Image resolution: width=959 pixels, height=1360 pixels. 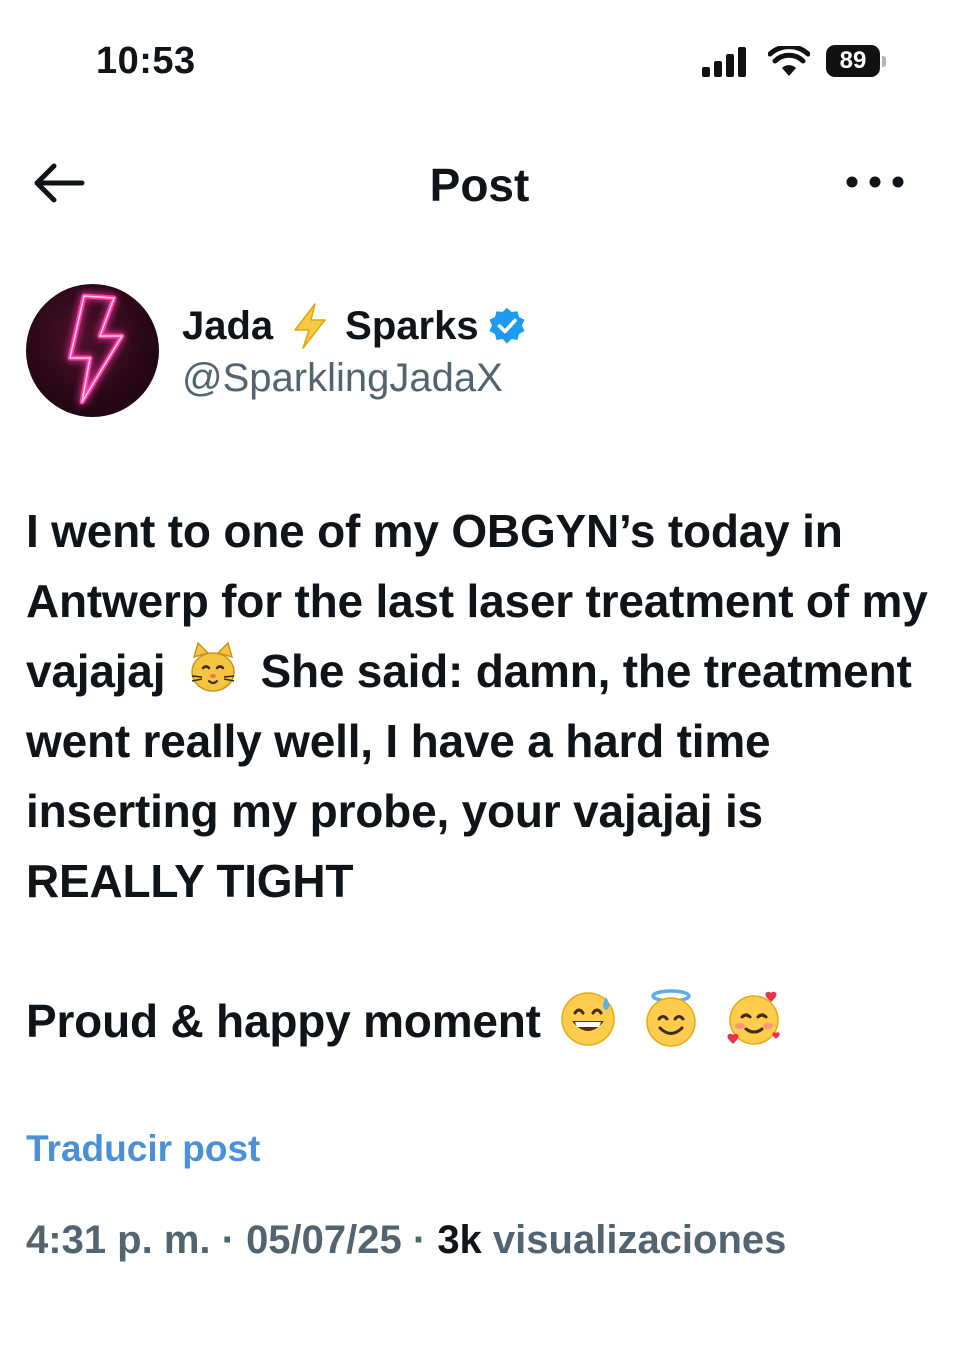 What do you see at coordinates (213, 666) in the screenshot?
I see `cat-face-emoji-icon` at bounding box center [213, 666].